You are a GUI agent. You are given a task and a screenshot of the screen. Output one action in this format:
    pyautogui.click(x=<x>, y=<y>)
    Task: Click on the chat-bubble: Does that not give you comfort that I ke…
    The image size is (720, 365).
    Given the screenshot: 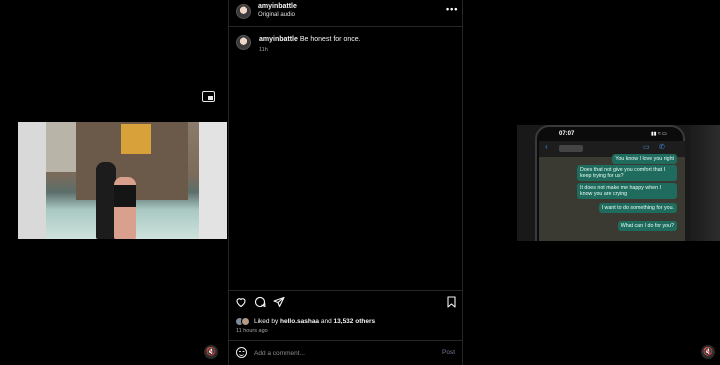 What is the action you would take?
    pyautogui.click(x=627, y=173)
    